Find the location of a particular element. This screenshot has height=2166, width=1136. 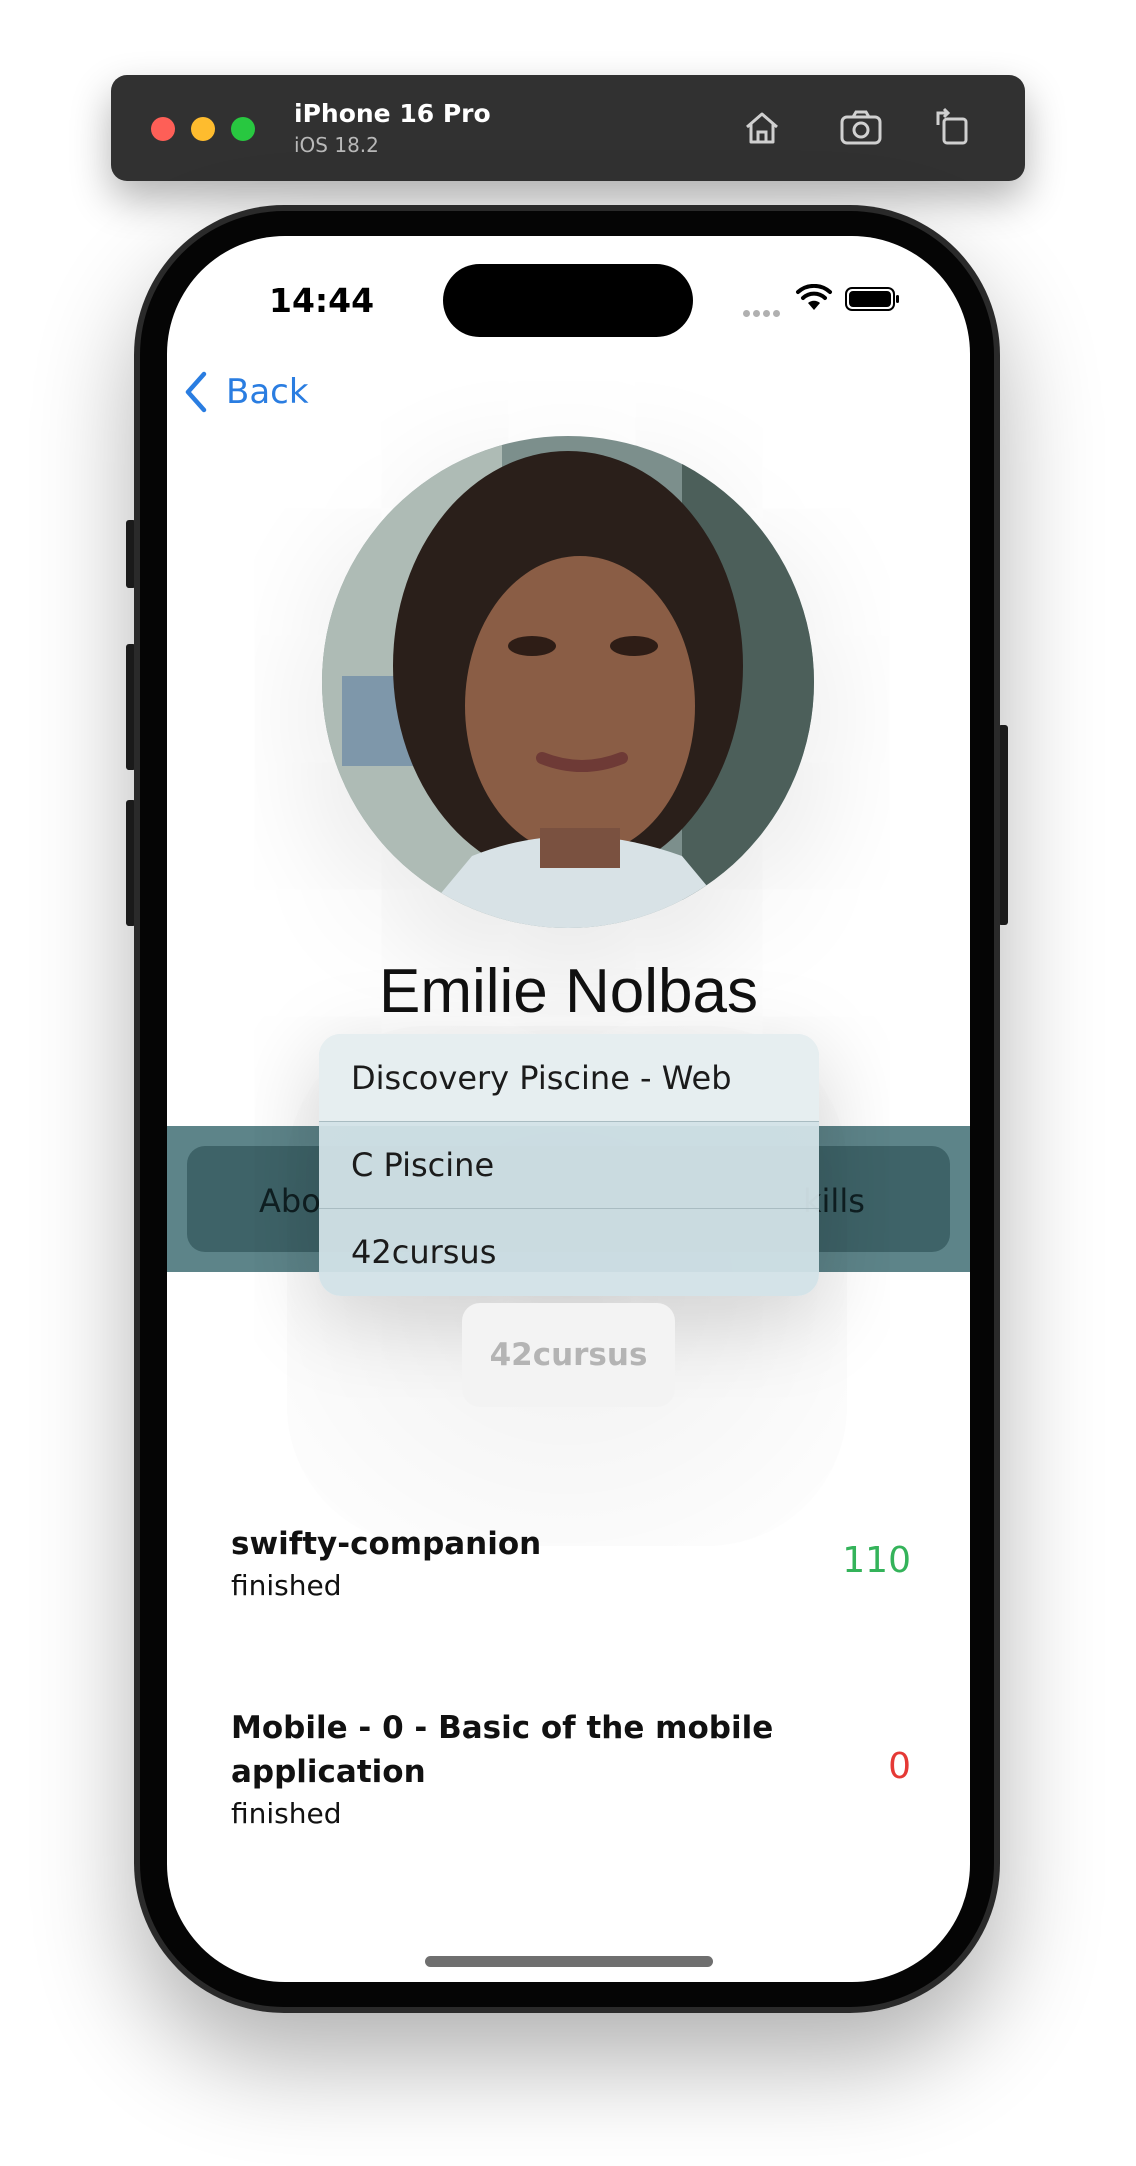

home-button is located at coordinates (762, 128).